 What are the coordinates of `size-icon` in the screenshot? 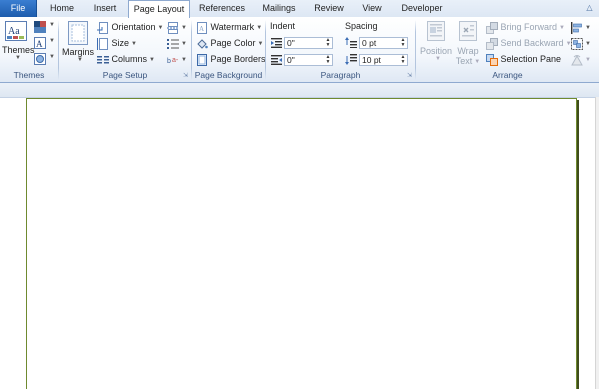 It's located at (102, 43).